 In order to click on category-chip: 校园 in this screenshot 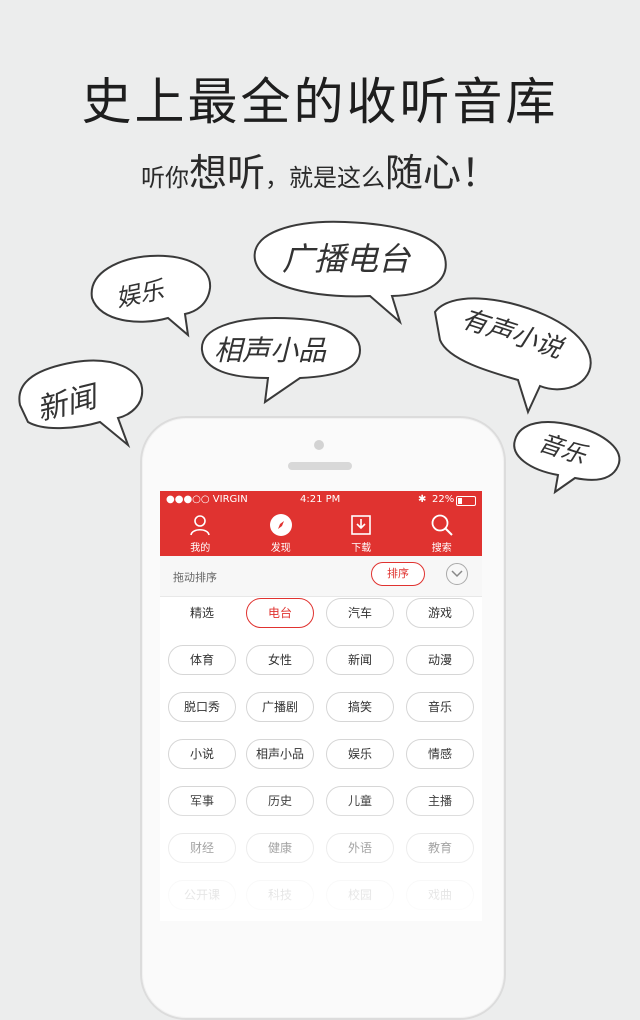, I will do `click(360, 895)`.